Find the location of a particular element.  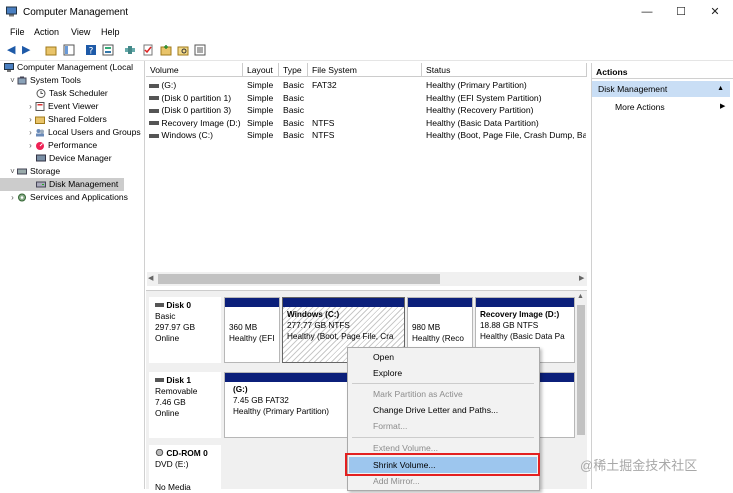

disk1-label: Disk 1 Removable 7.46 GB Online is located at coordinates (185, 405).